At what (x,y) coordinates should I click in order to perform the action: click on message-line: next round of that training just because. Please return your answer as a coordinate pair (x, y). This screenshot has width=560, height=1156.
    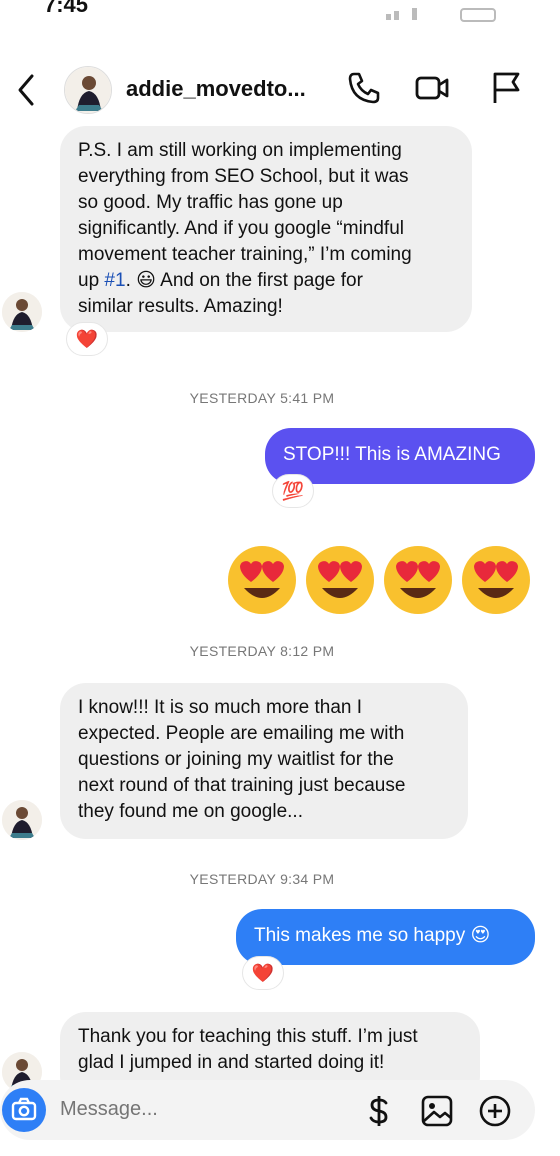
    Looking at the image, I should click on (242, 785).